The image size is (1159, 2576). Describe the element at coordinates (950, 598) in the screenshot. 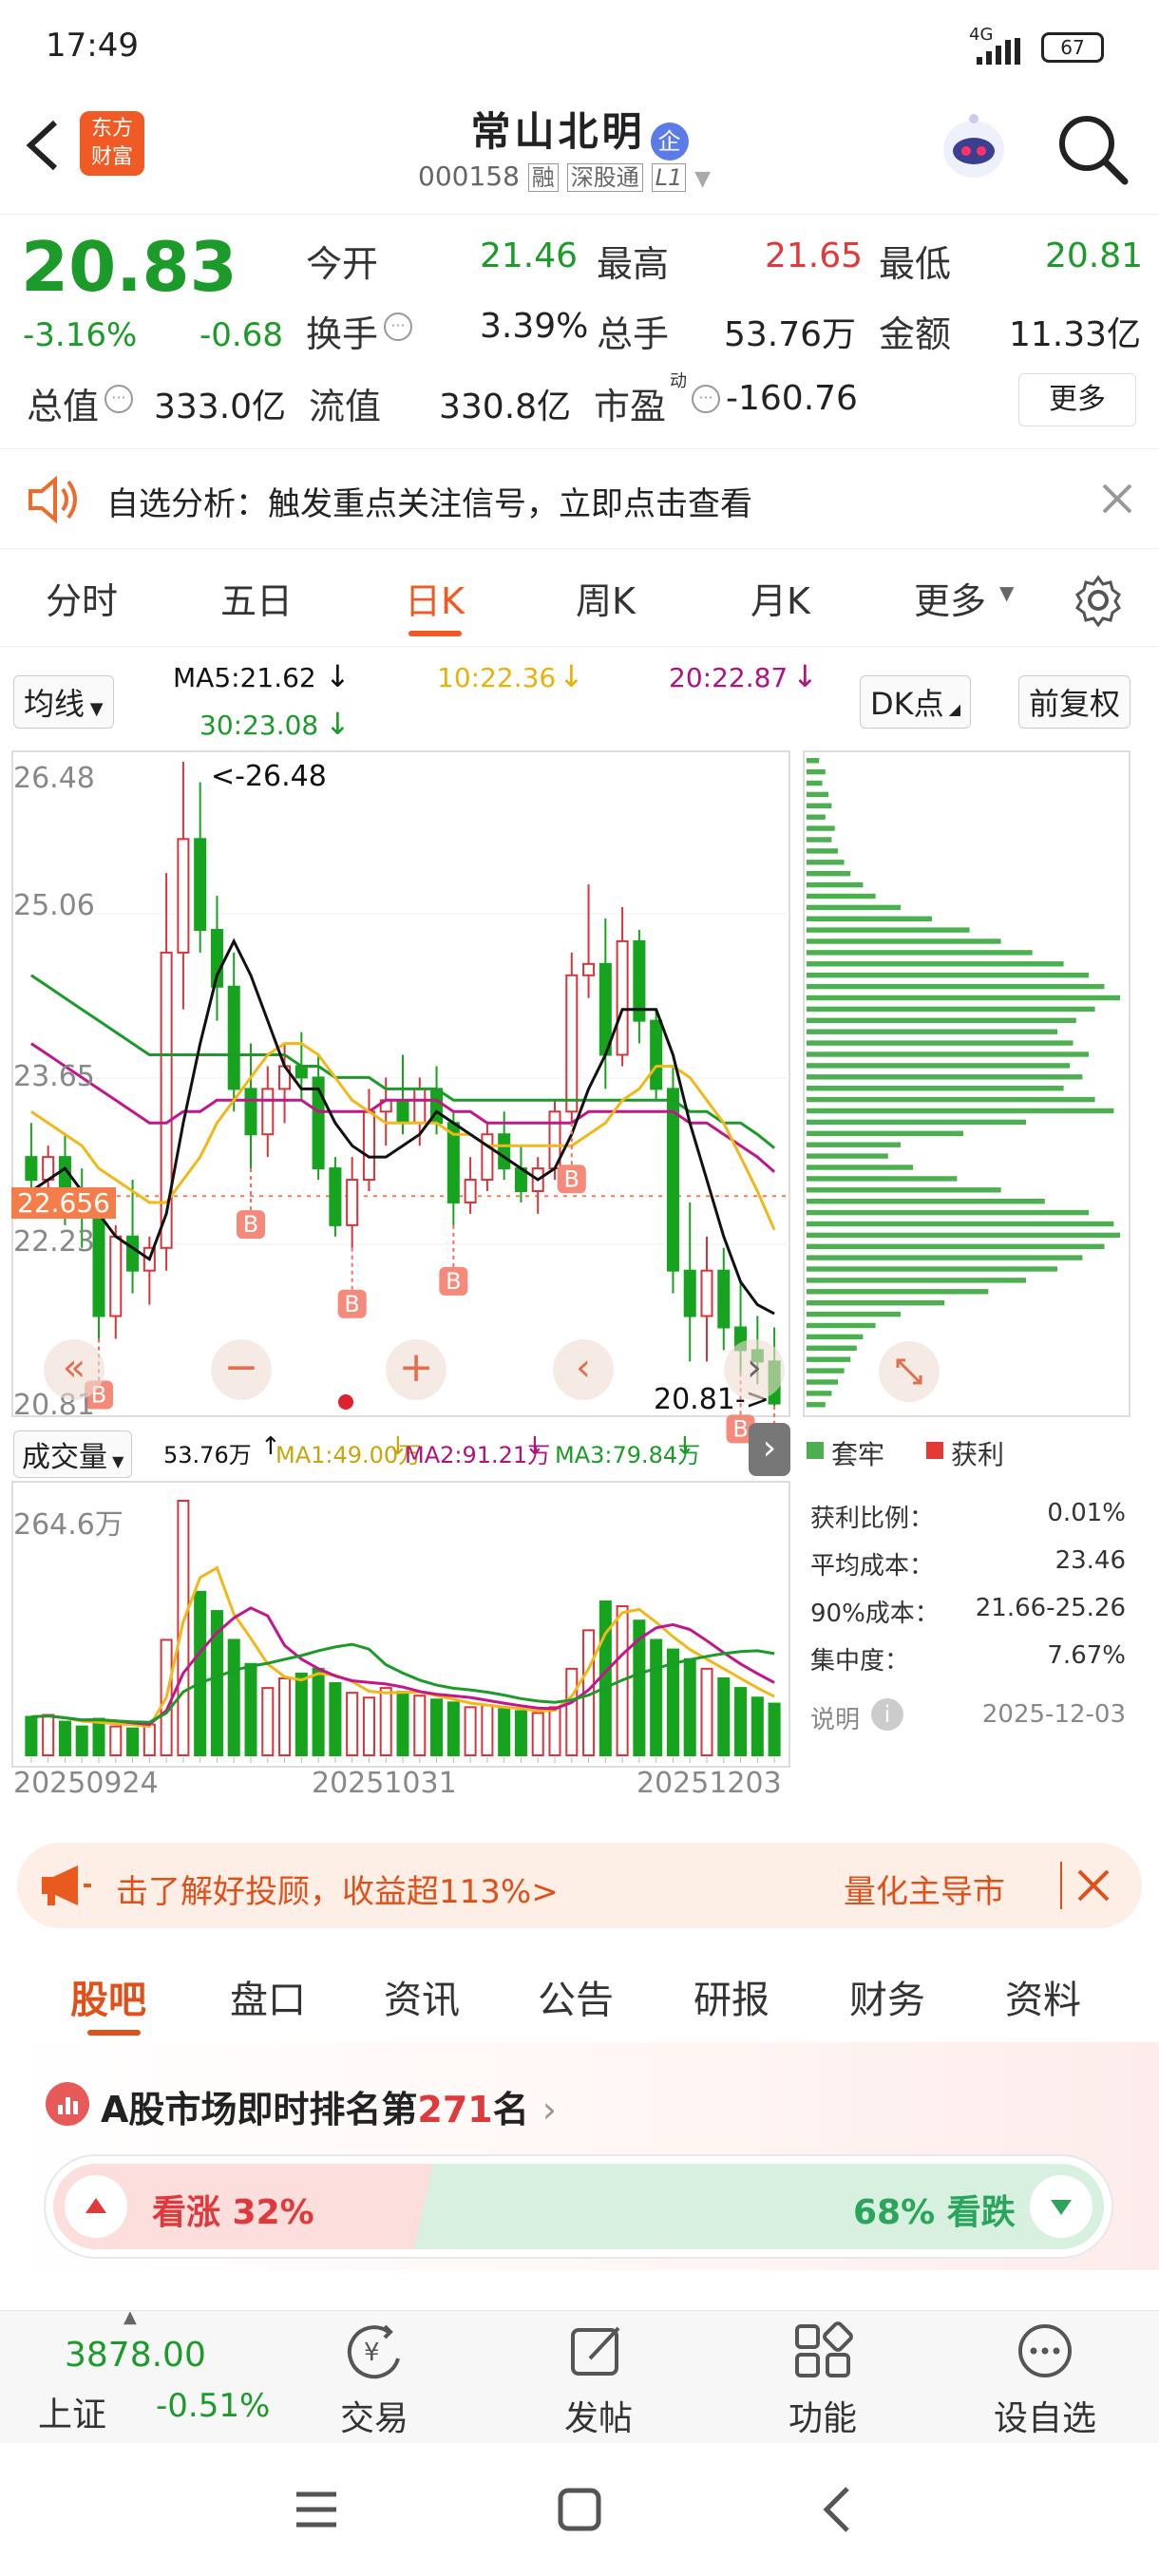

I see `tab-more: 更多` at that location.